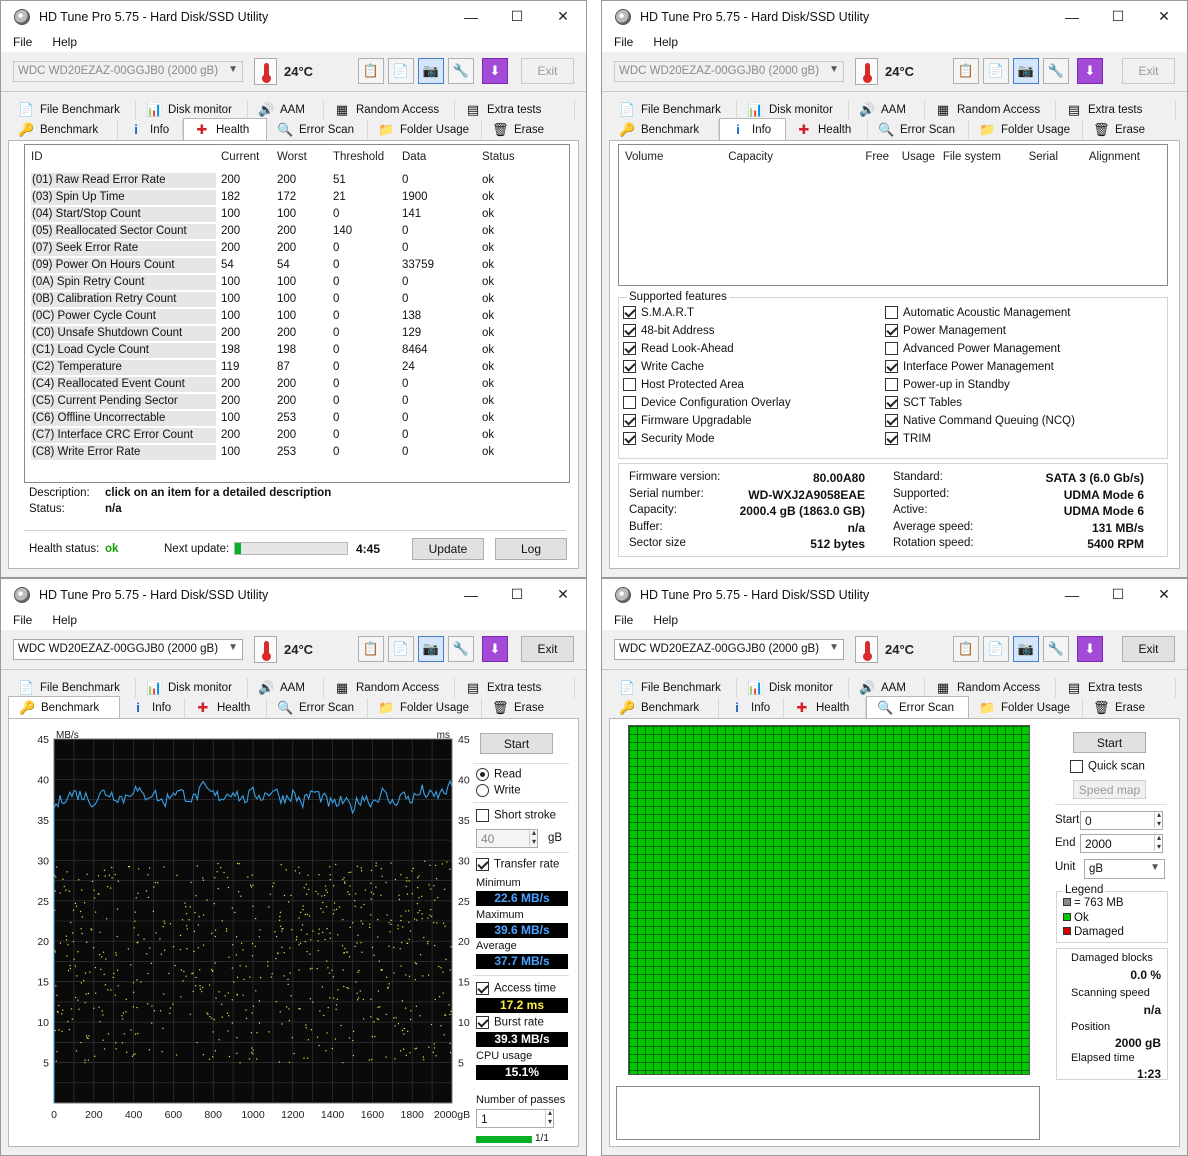 Image resolution: width=1188 pixels, height=1156 pixels. Describe the element at coordinates (658, 312) in the screenshot. I see `feature-checkbox: S.M.A.R.T` at that location.